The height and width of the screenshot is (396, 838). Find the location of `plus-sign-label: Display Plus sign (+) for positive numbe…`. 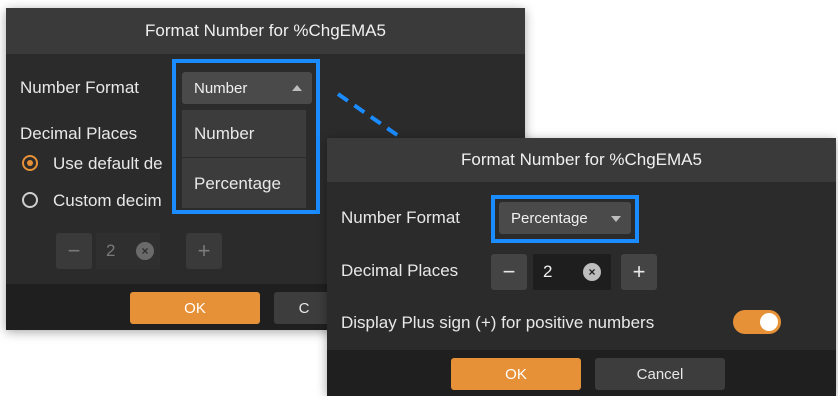

plus-sign-label: Display Plus sign (+) for positive numbe… is located at coordinates (498, 322).